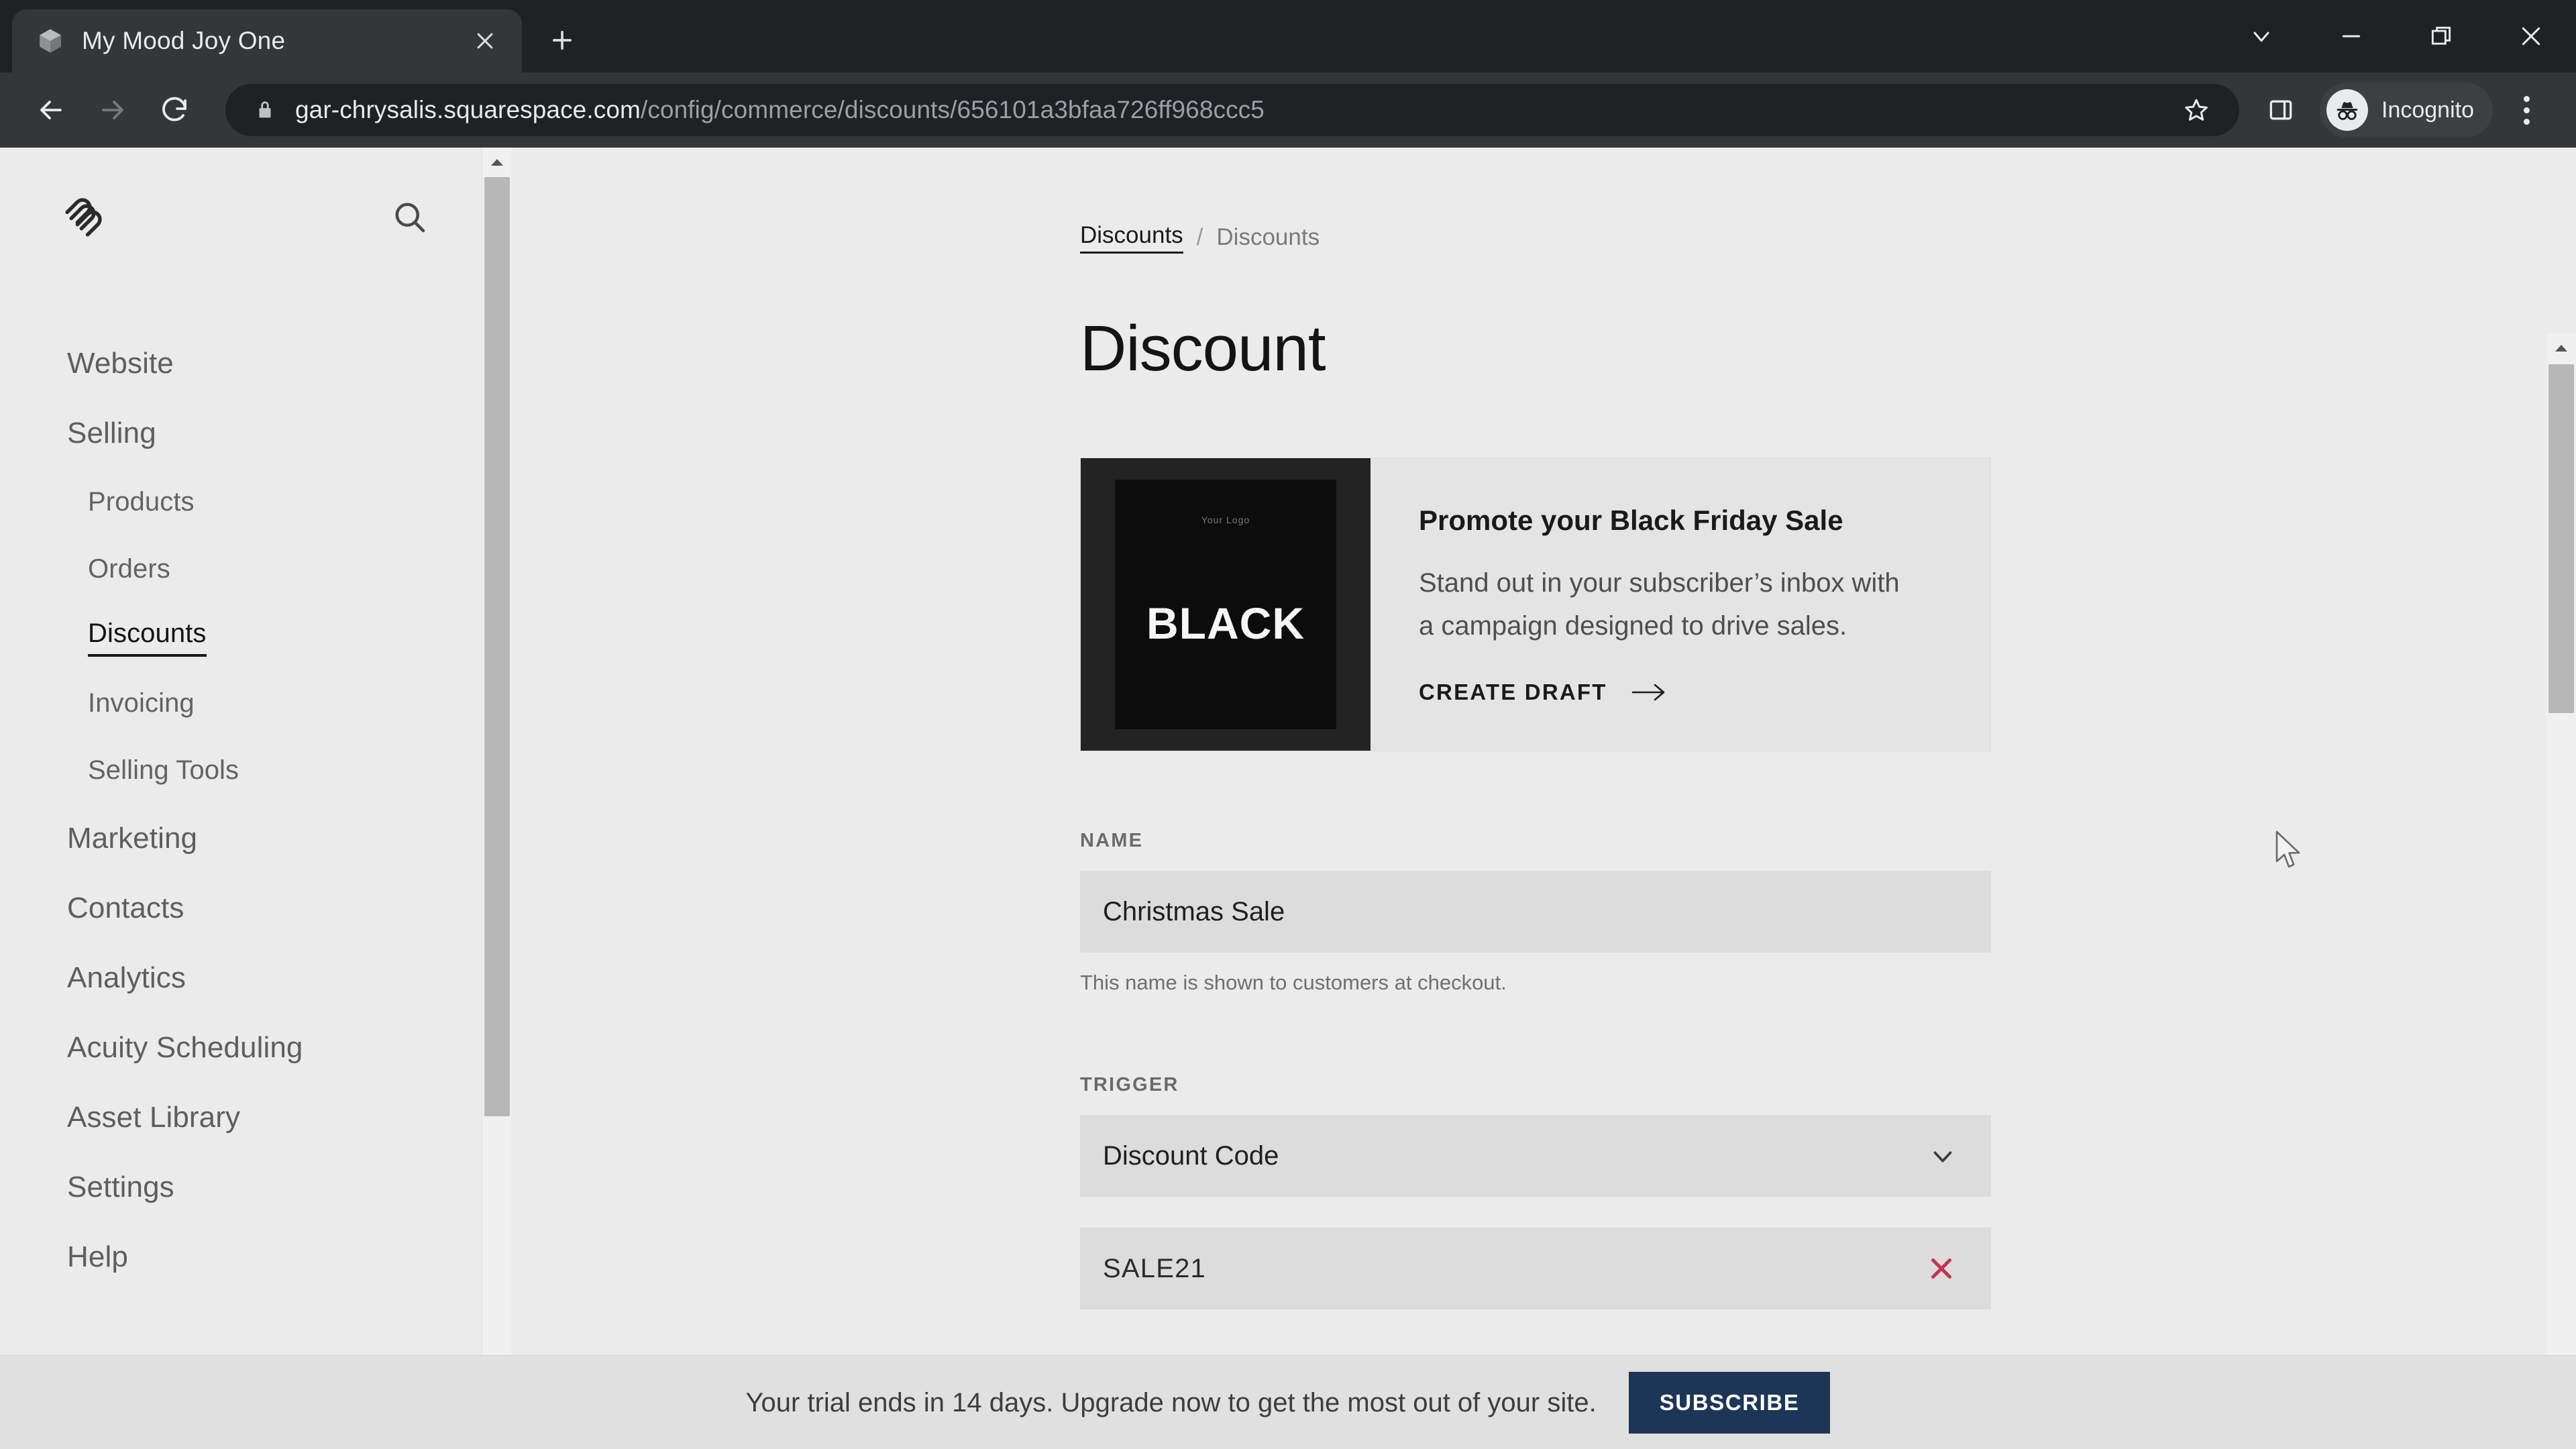  What do you see at coordinates (1131, 237) in the screenshot?
I see `breadcrumb-parent-link: Discounts` at bounding box center [1131, 237].